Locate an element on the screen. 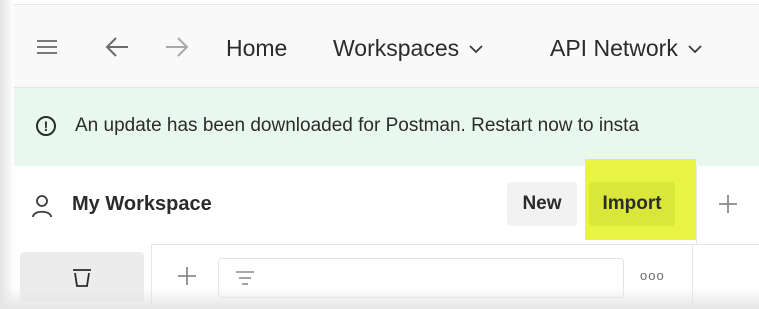  sidebar-collections-button is located at coordinates (82, 277).